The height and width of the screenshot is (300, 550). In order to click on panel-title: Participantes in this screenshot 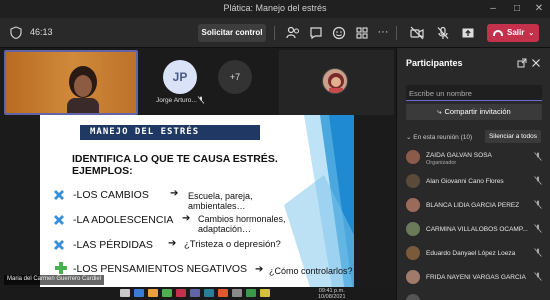, I will do `click(434, 63)`.